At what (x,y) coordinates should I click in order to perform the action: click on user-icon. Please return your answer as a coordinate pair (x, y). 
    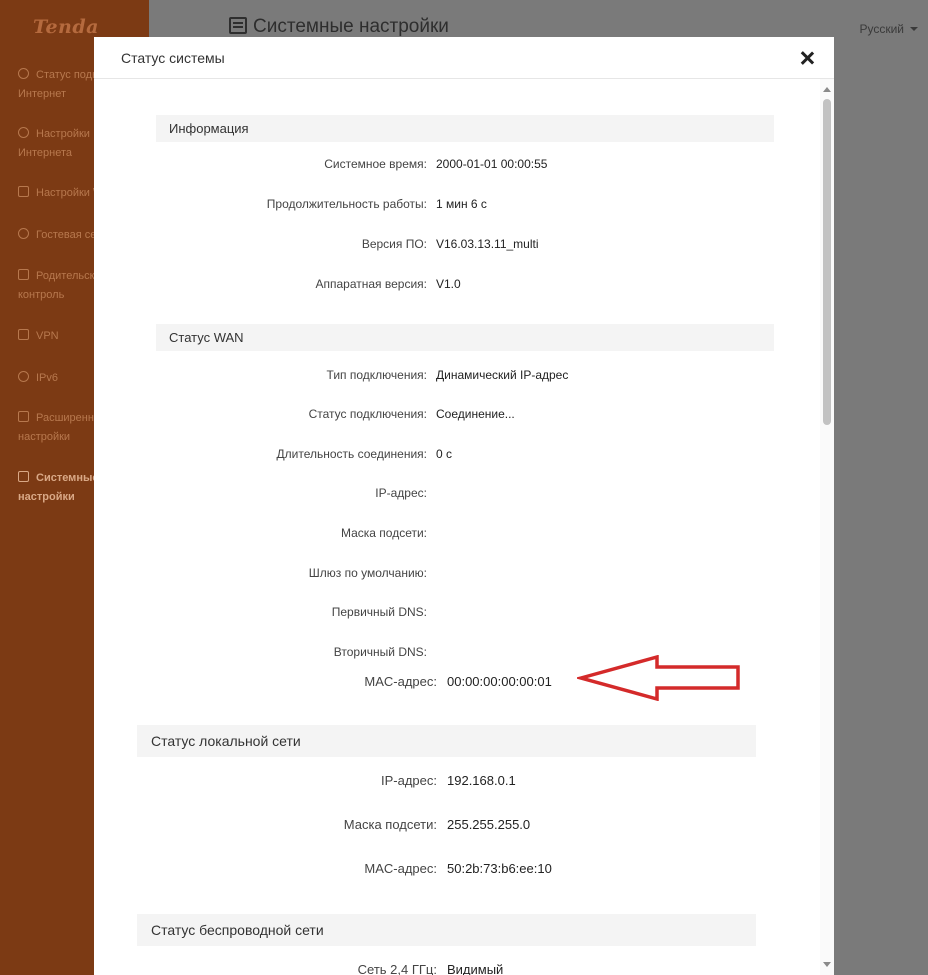
    Looking at the image, I should click on (23, 233).